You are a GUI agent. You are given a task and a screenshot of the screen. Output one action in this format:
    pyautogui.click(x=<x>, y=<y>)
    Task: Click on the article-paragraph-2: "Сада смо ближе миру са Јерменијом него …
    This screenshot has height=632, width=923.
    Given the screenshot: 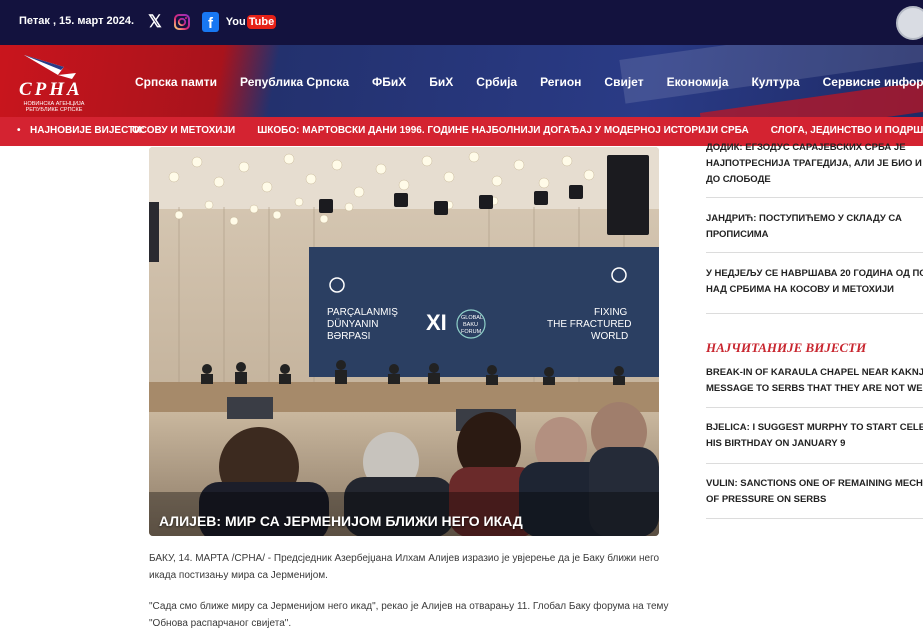 What is the action you would take?
    pyautogui.click(x=409, y=615)
    